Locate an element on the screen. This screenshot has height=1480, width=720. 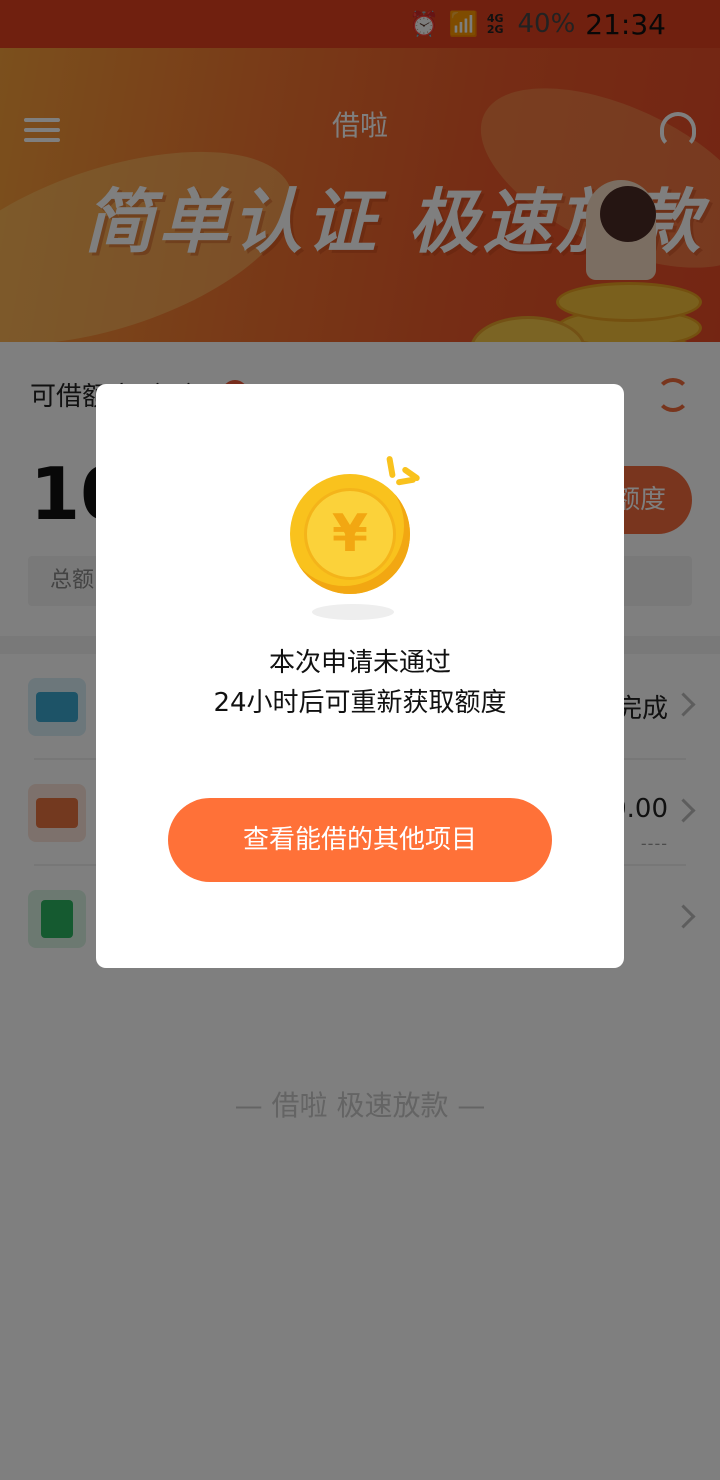
coin-shadow is located at coordinates (353, 612).